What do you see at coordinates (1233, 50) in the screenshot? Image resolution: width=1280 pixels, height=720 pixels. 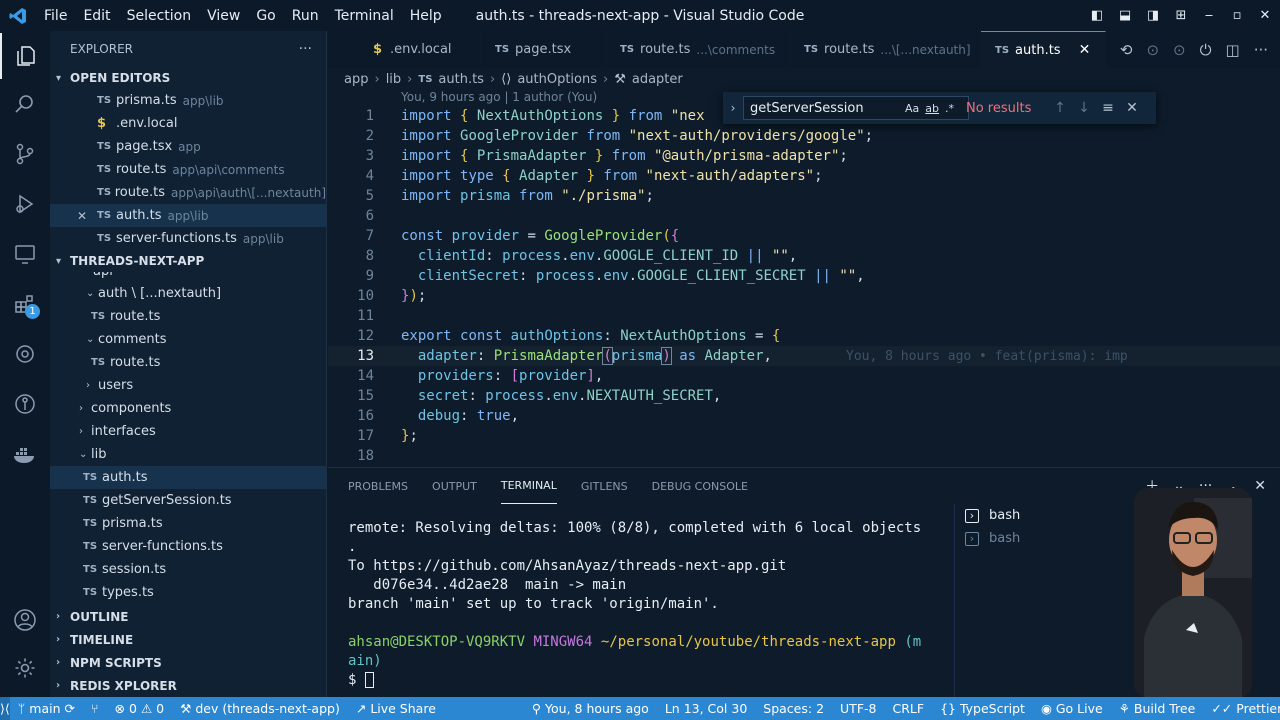 I see `split-editor-icon: ◫` at bounding box center [1233, 50].